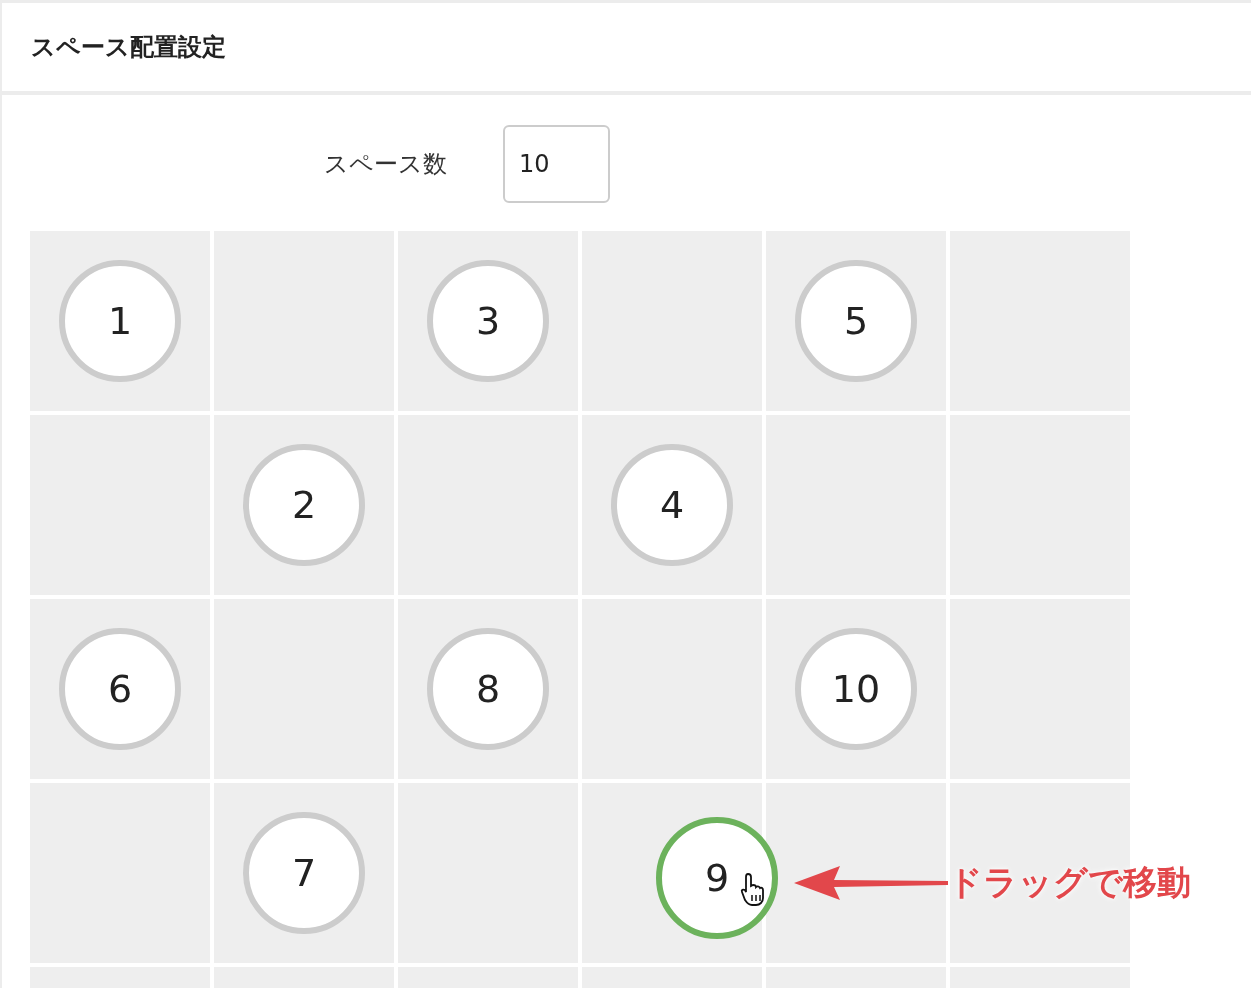  I want to click on space-marker: 7, so click(304, 873).